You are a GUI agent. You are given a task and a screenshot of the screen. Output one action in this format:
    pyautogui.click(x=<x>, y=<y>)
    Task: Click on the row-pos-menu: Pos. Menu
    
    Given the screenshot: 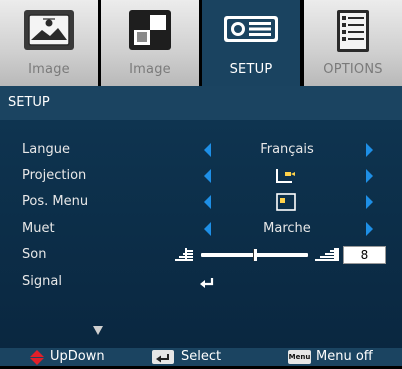 What is the action you would take?
    pyautogui.click(x=201, y=202)
    